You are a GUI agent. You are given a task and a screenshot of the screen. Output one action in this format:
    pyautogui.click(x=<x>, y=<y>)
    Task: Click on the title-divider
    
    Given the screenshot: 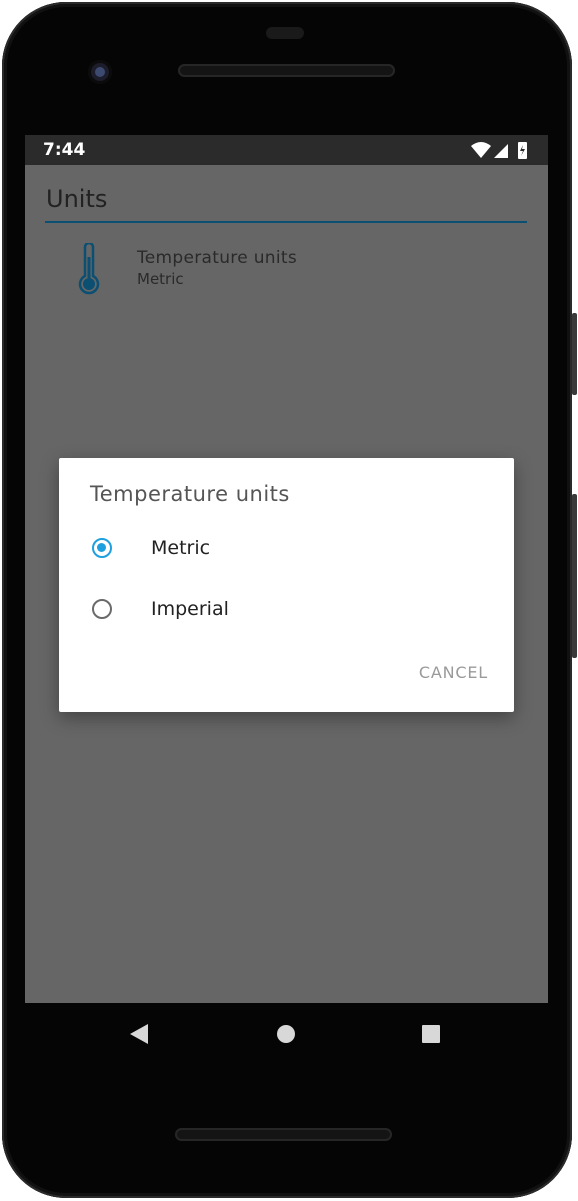 What is the action you would take?
    pyautogui.click(x=286, y=222)
    